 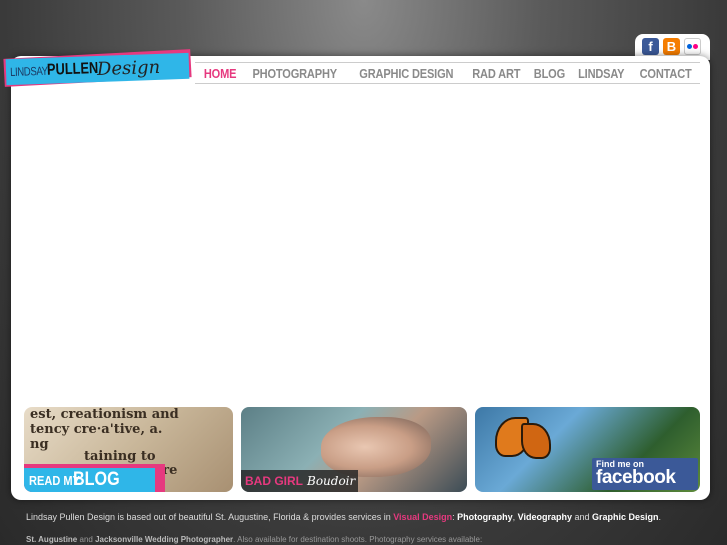 I want to click on dictionary-text: ng, so click(x=39, y=444).